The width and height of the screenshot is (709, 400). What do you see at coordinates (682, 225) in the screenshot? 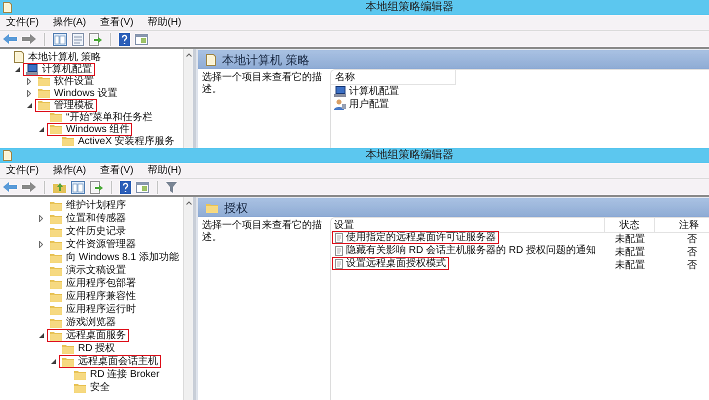
I see `column-header: 注释` at bounding box center [682, 225].